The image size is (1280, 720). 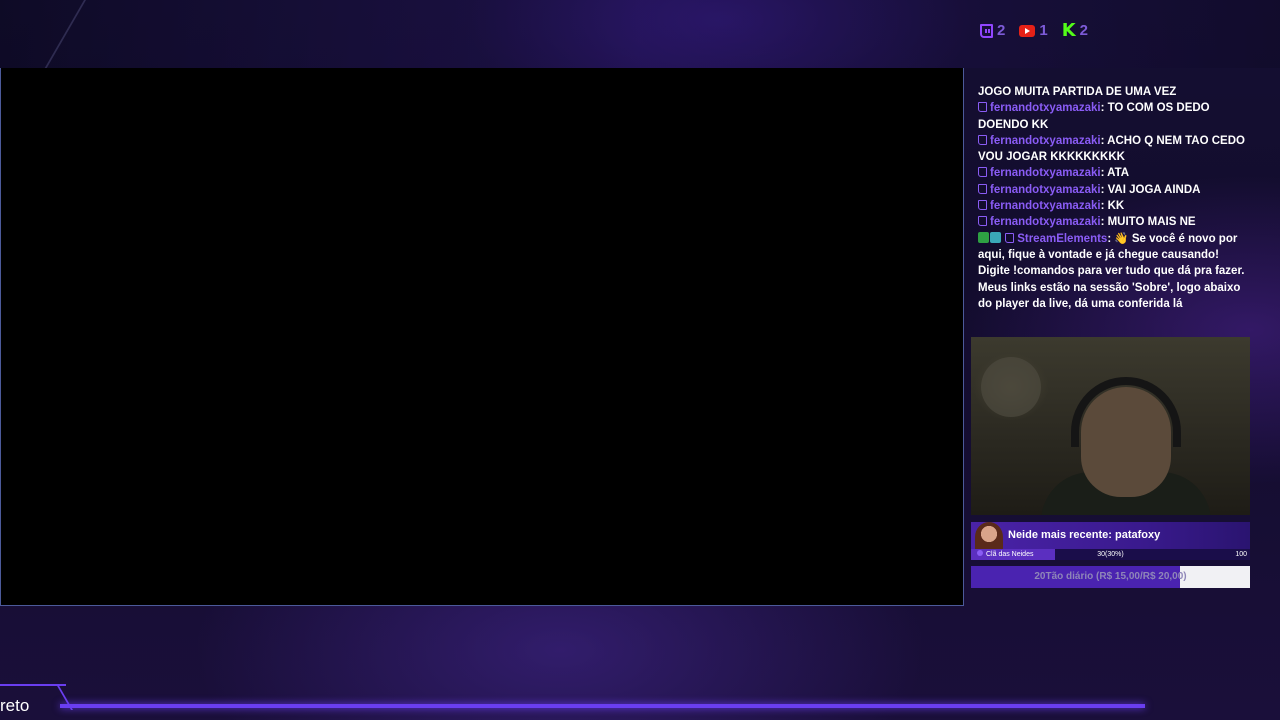 I want to click on chat-message: fernandotxyamazaki: MUITO MAIS NE, so click(x=1116, y=222).